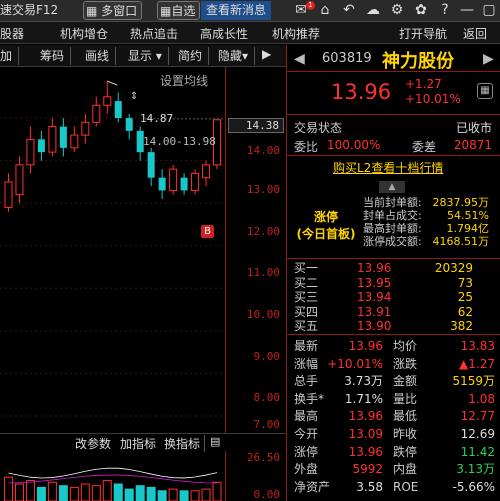  I want to click on chart-toolbar: 加 筹码 画线 显示 ▾ 简约 隐藏▾ ▶, so click(143, 56).